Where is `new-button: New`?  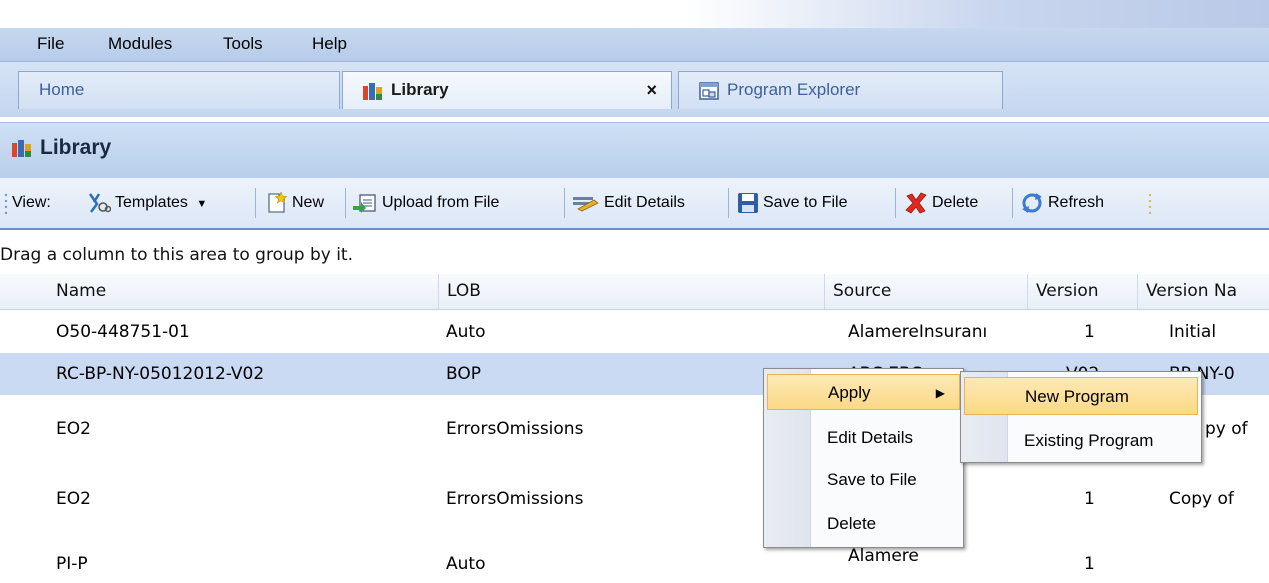 new-button: New is located at coordinates (295, 203).